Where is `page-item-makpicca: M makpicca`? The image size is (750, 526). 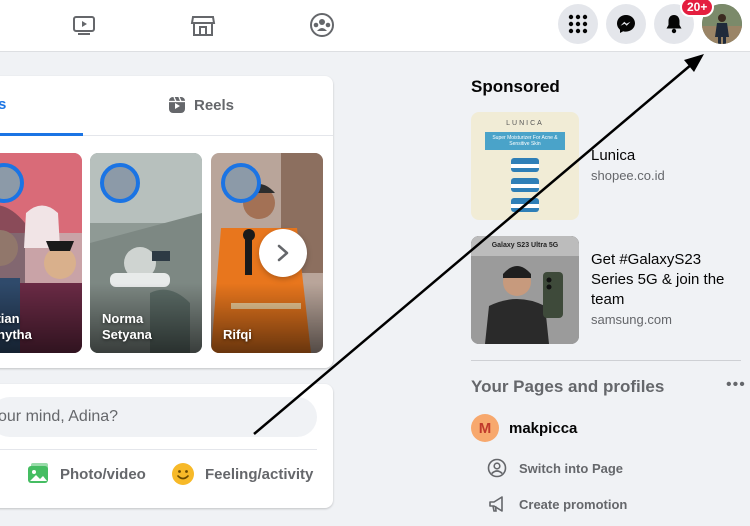 page-item-makpicca: M makpicca is located at coordinates (524, 428).